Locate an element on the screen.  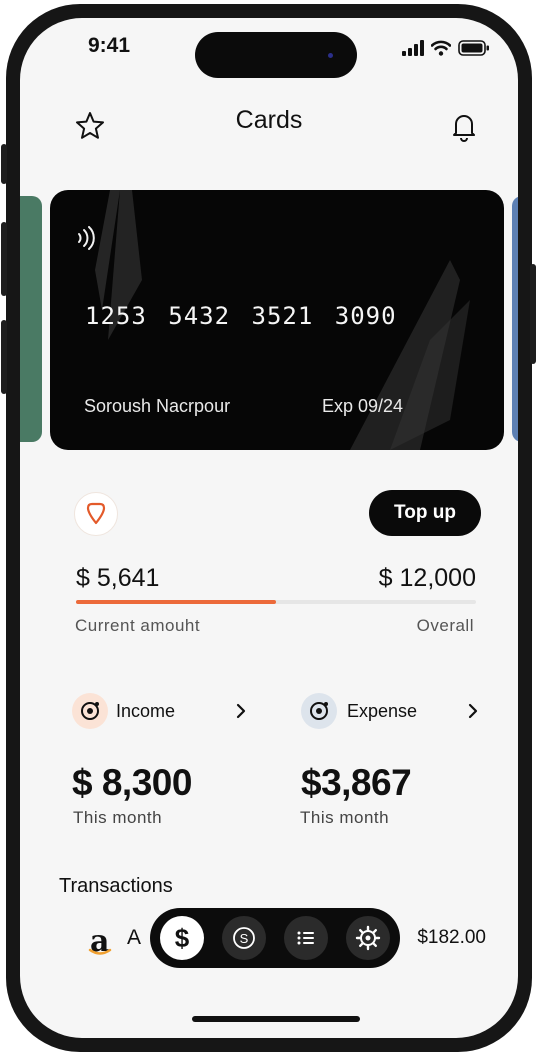
income-chevron-right-icon is located at coordinates (241, 711).